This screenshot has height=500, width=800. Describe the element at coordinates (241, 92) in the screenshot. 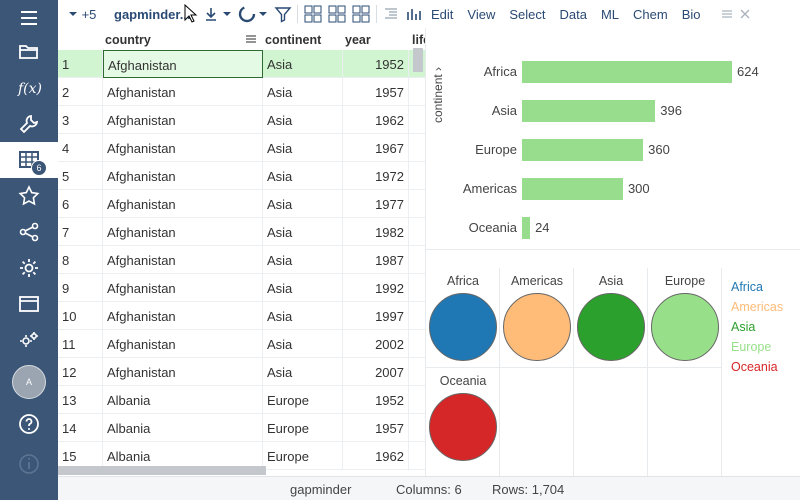

I see `table-row: 2 Afghanistan Asia 1957` at that location.